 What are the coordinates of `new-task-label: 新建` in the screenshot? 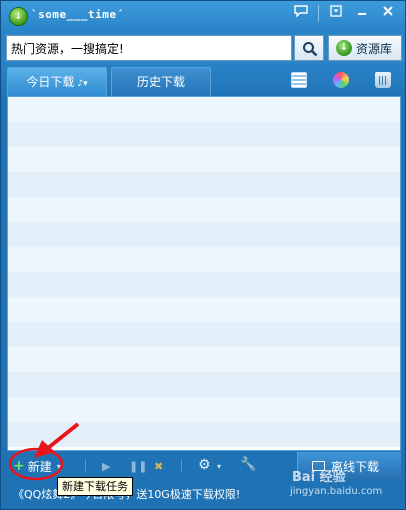 It's located at (39, 466).